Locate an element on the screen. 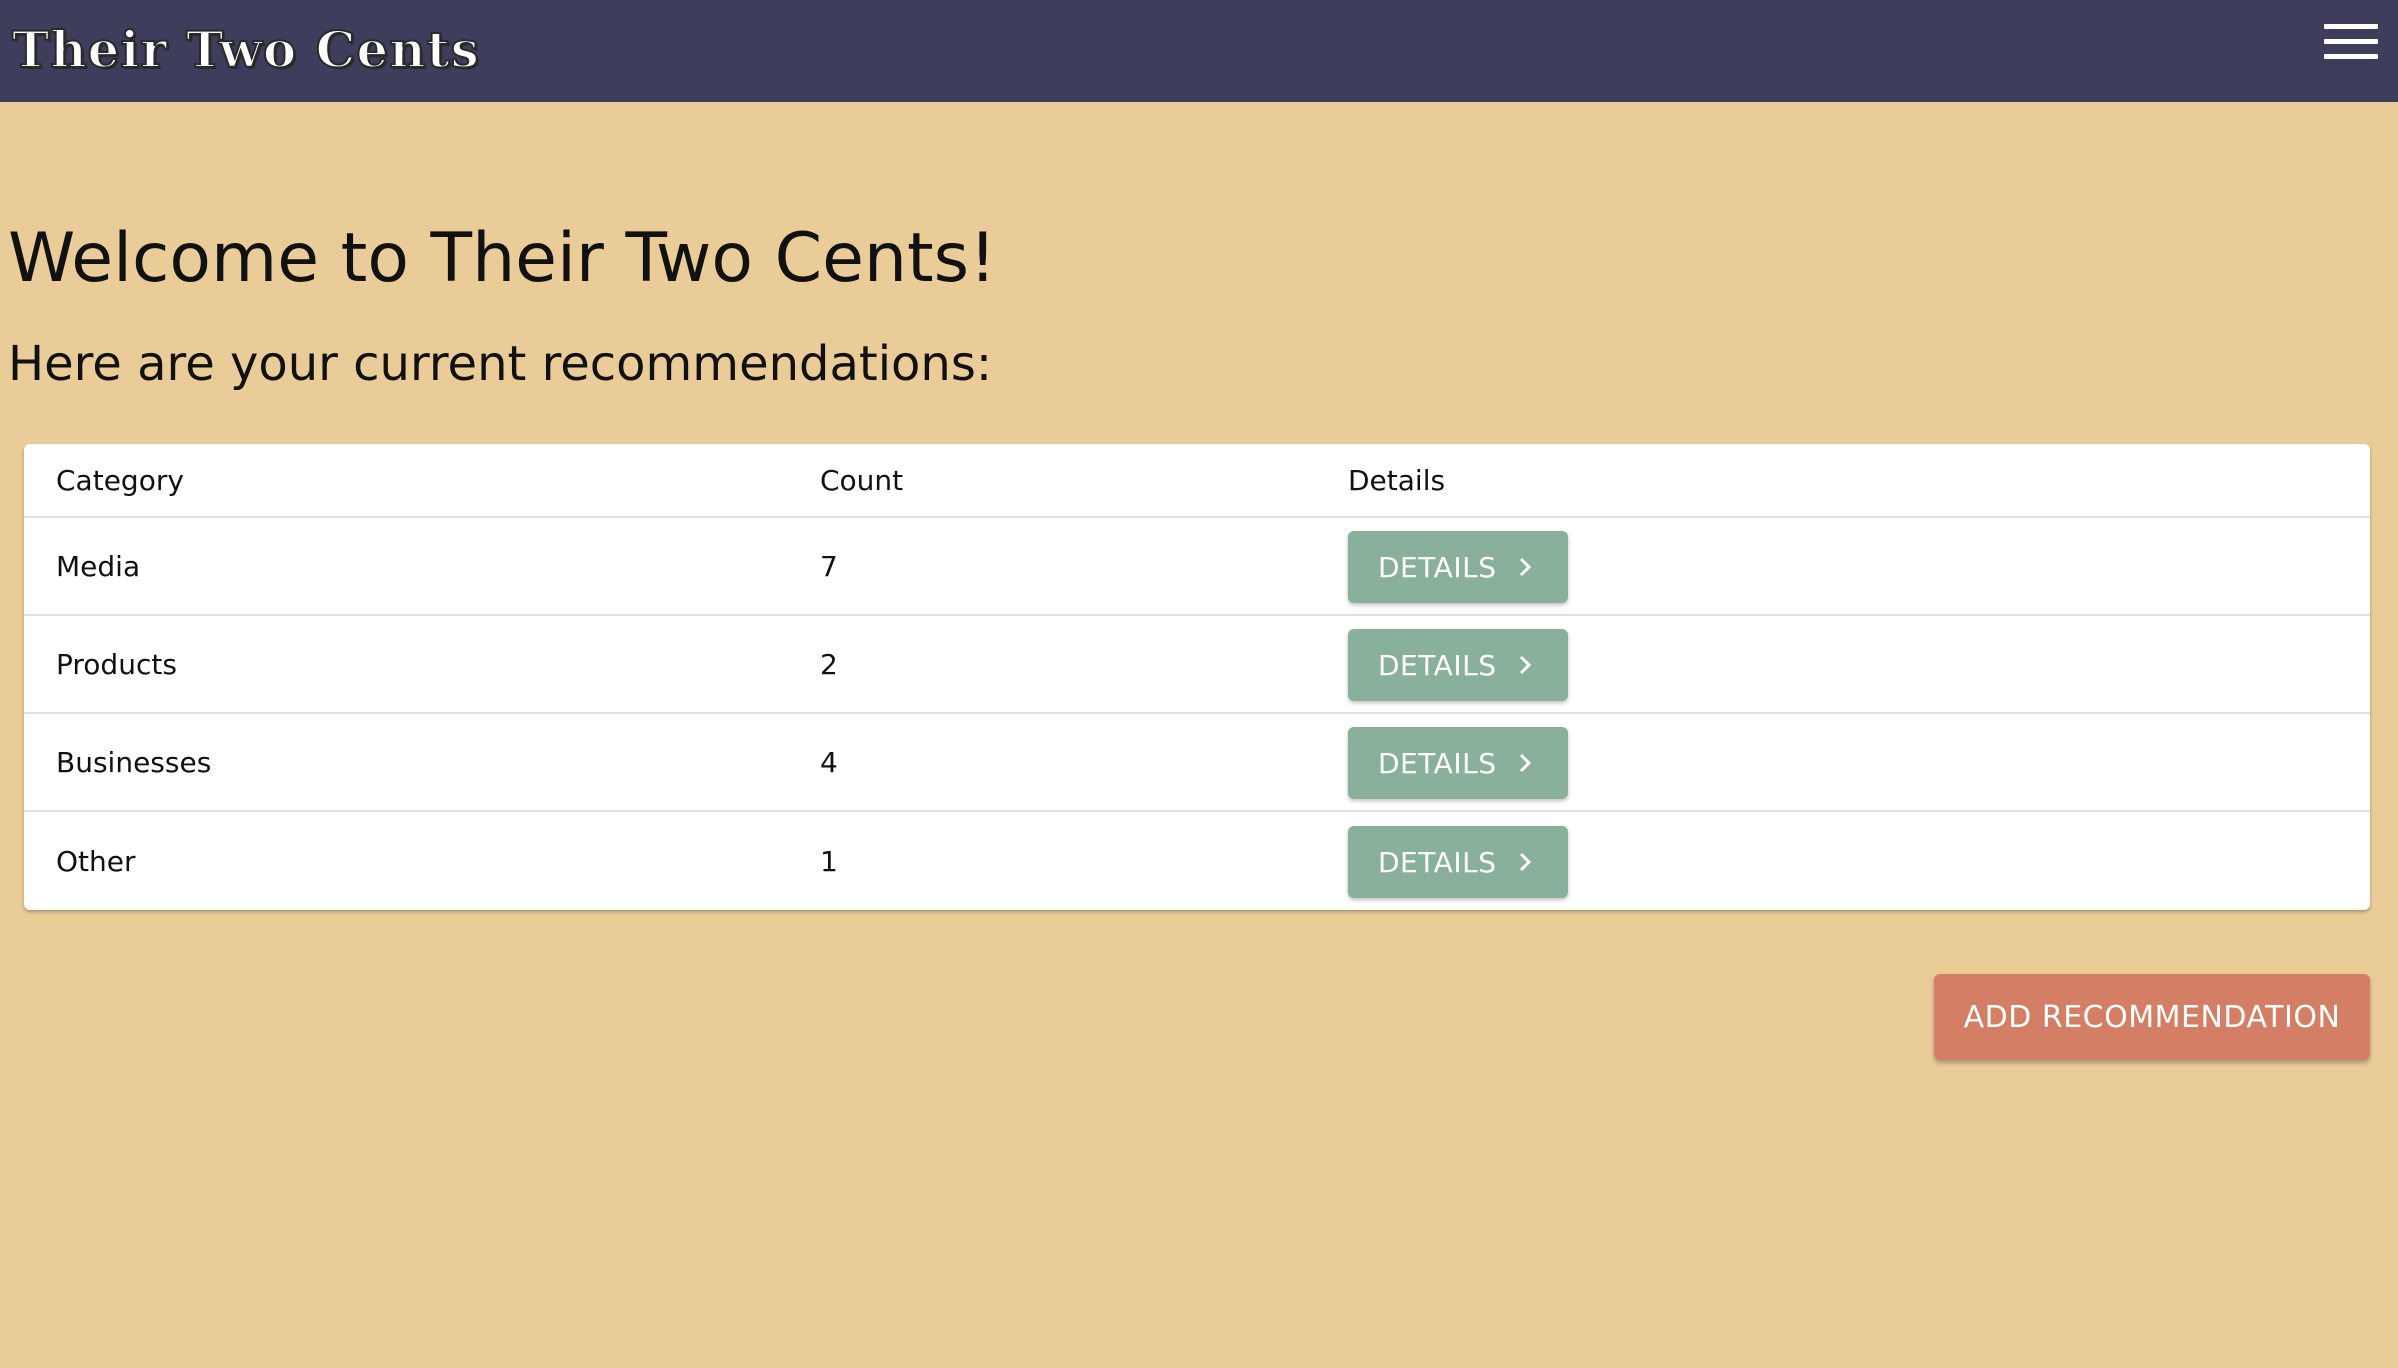 The width and height of the screenshot is (2398, 1368). table-row: Media 7 DETAILS is located at coordinates (1197, 567).